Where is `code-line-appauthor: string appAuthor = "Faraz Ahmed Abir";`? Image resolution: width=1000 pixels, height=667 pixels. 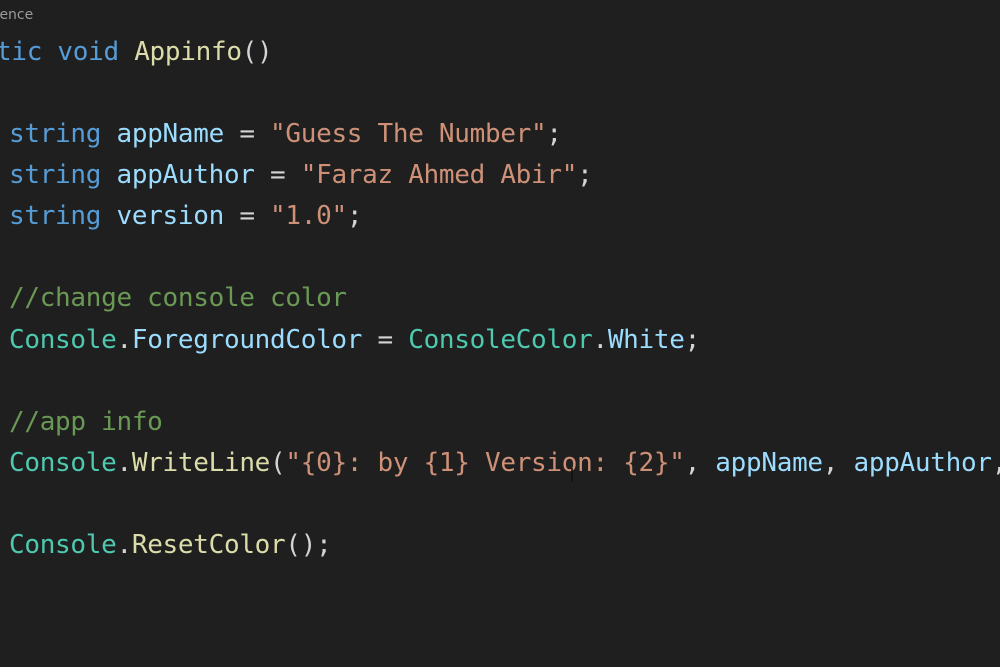 code-line-appauthor: string appAuthor = "Faraz Ahmed Abir"; is located at coordinates (301, 175).